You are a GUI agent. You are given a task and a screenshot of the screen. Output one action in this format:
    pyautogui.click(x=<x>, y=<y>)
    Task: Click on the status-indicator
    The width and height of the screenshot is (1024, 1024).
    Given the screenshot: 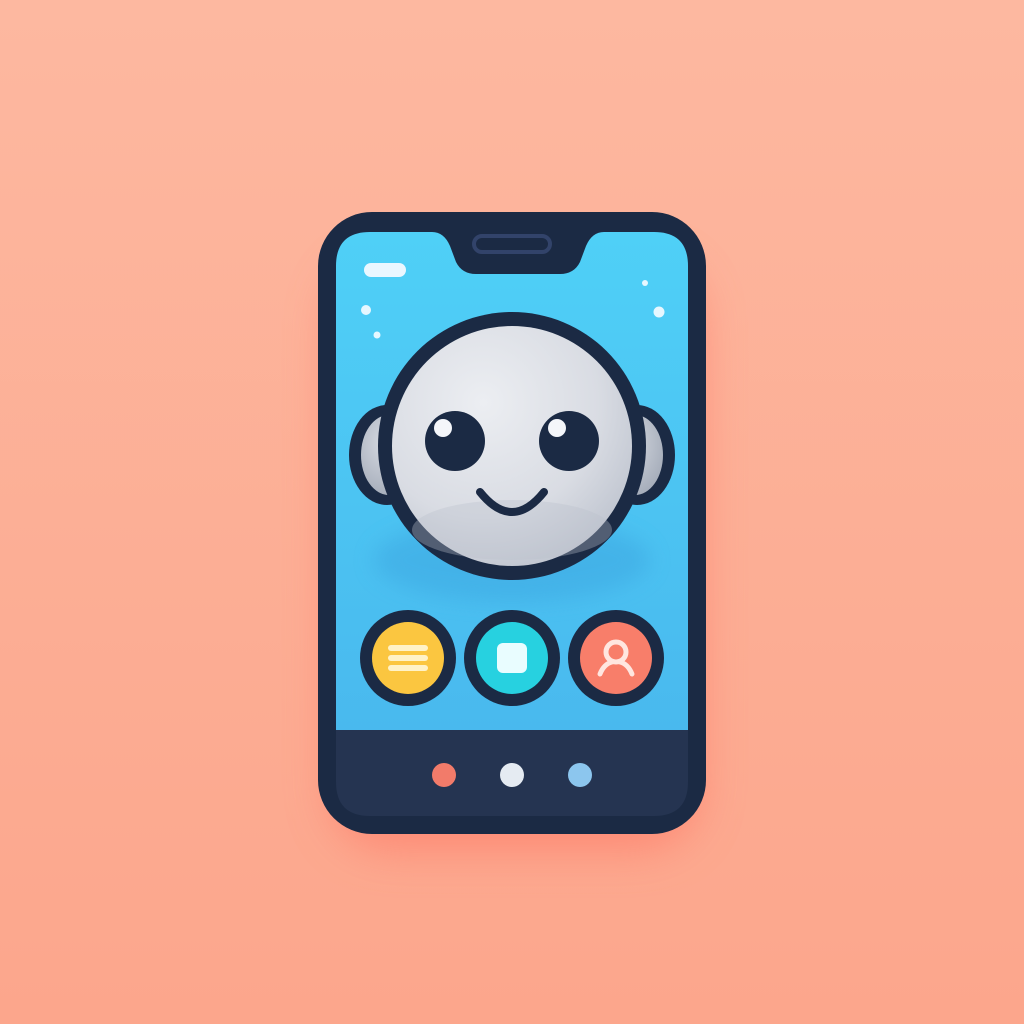 What is the action you would take?
    pyautogui.click(x=385, y=270)
    